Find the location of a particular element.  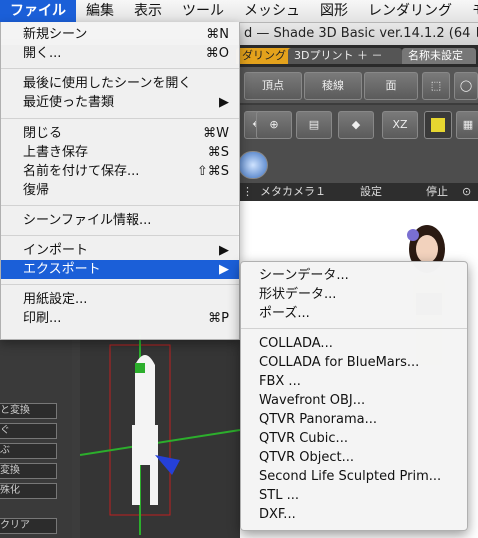

menu-item-revert: 復帰 is located at coordinates (120, 190).